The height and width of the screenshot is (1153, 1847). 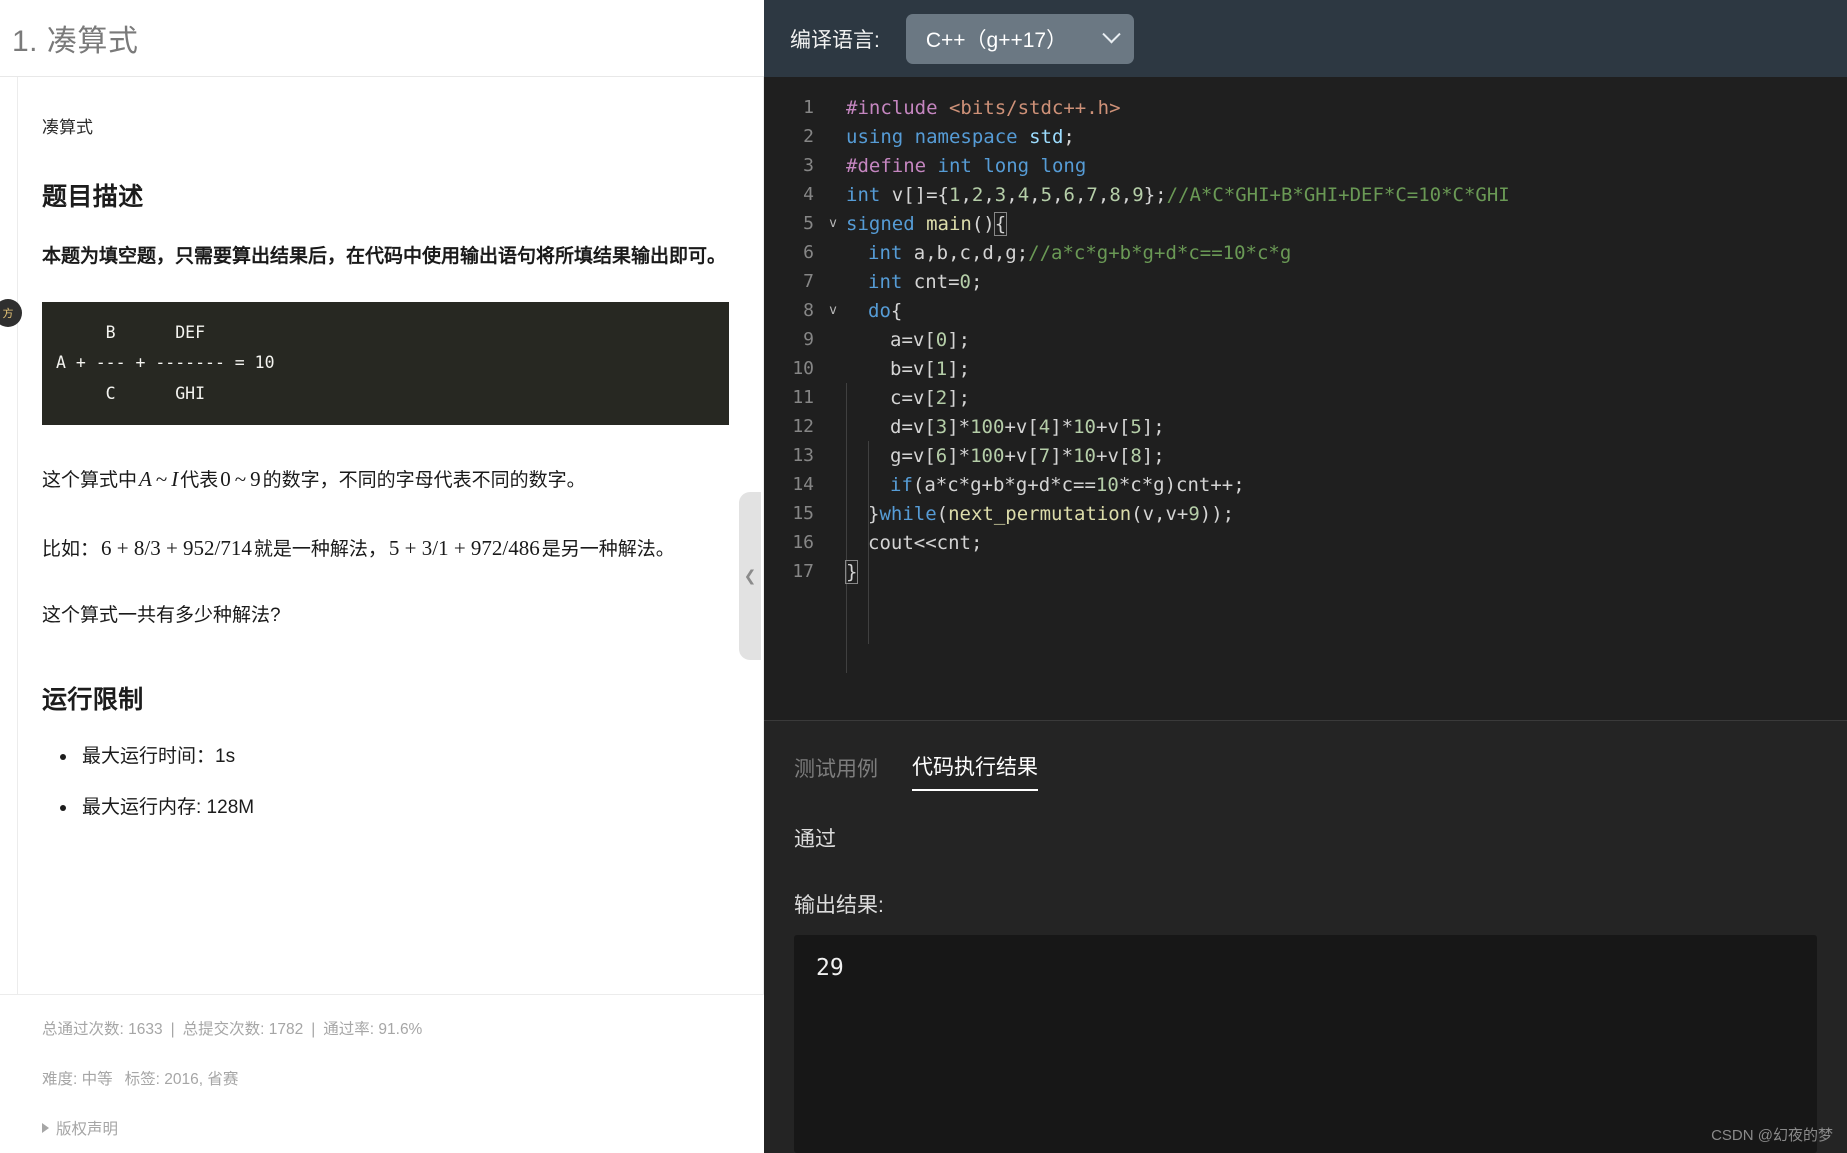 I want to click on line-number: 4, so click(x=808, y=194).